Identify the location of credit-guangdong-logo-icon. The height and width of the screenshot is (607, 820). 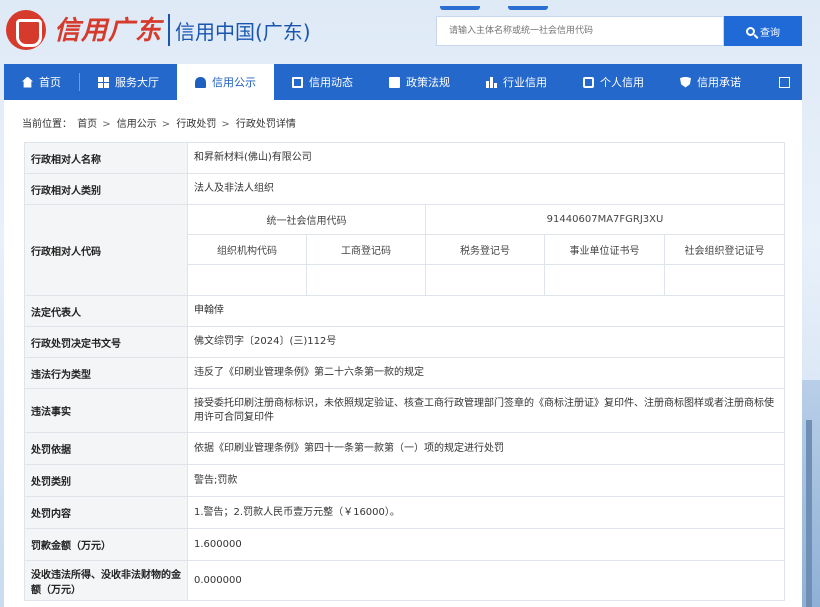
(26, 30).